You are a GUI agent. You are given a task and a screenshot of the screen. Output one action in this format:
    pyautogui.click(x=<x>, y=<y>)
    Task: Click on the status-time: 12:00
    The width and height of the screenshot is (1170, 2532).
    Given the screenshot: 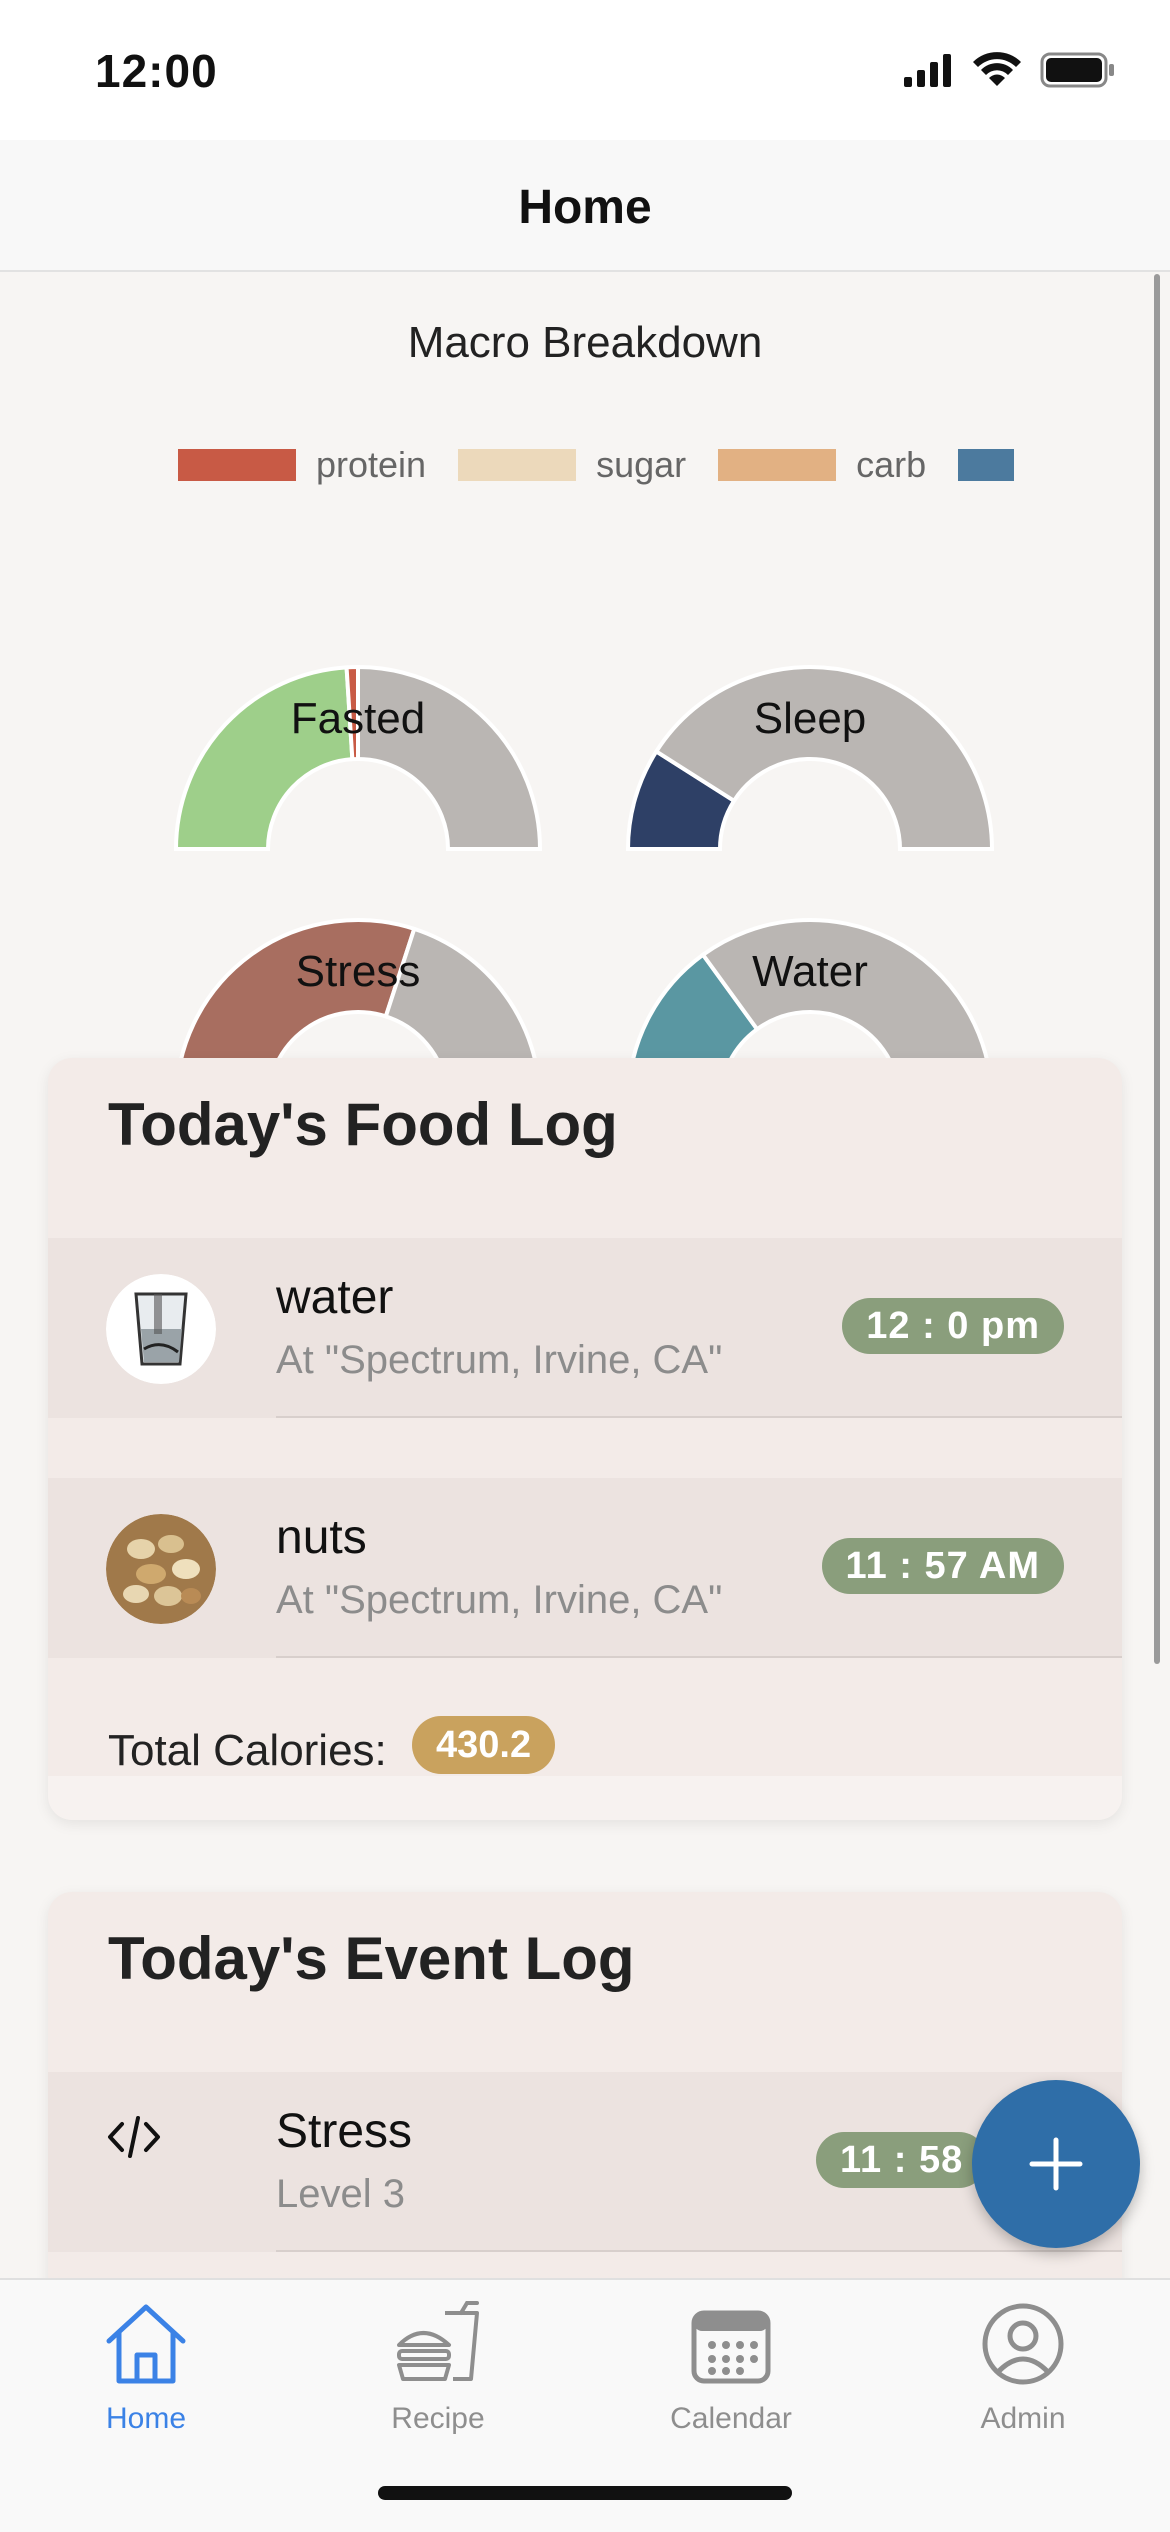 What is the action you would take?
    pyautogui.click(x=156, y=71)
    